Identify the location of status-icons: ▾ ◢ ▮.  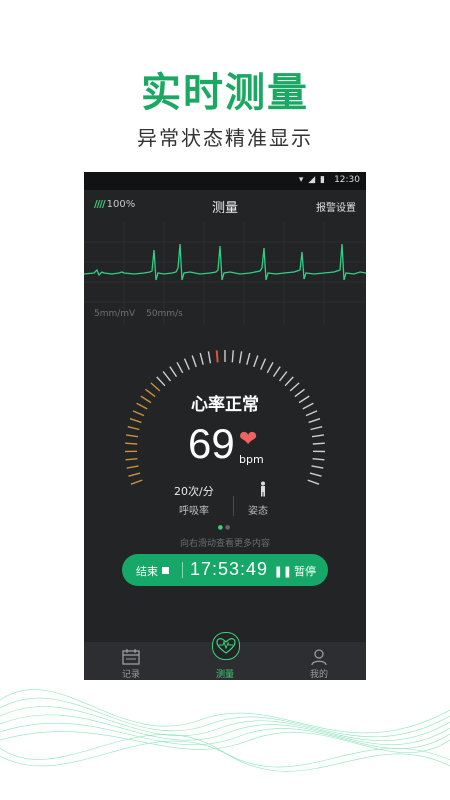
(312, 180).